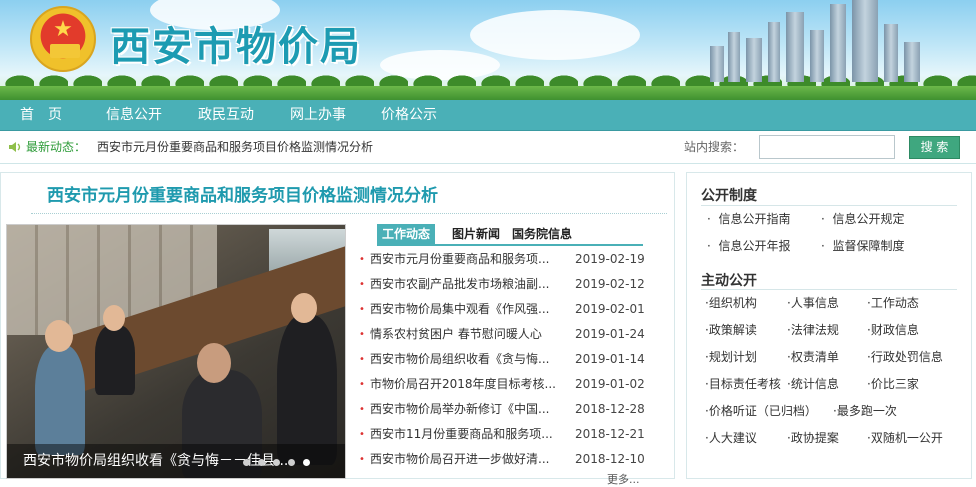  I want to click on sidebar-link: ·价格听证（已归档）, so click(761, 410).